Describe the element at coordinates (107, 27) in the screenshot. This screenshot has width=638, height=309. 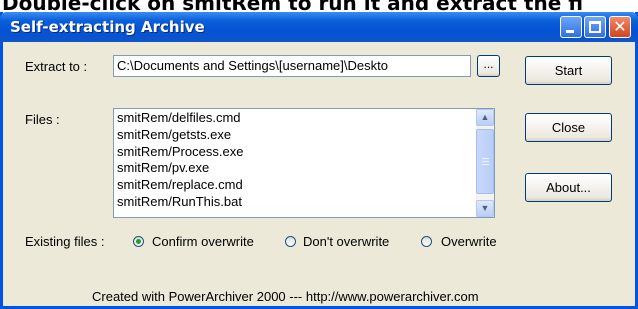
I see `window-title: Self-extracting Archive` at that location.